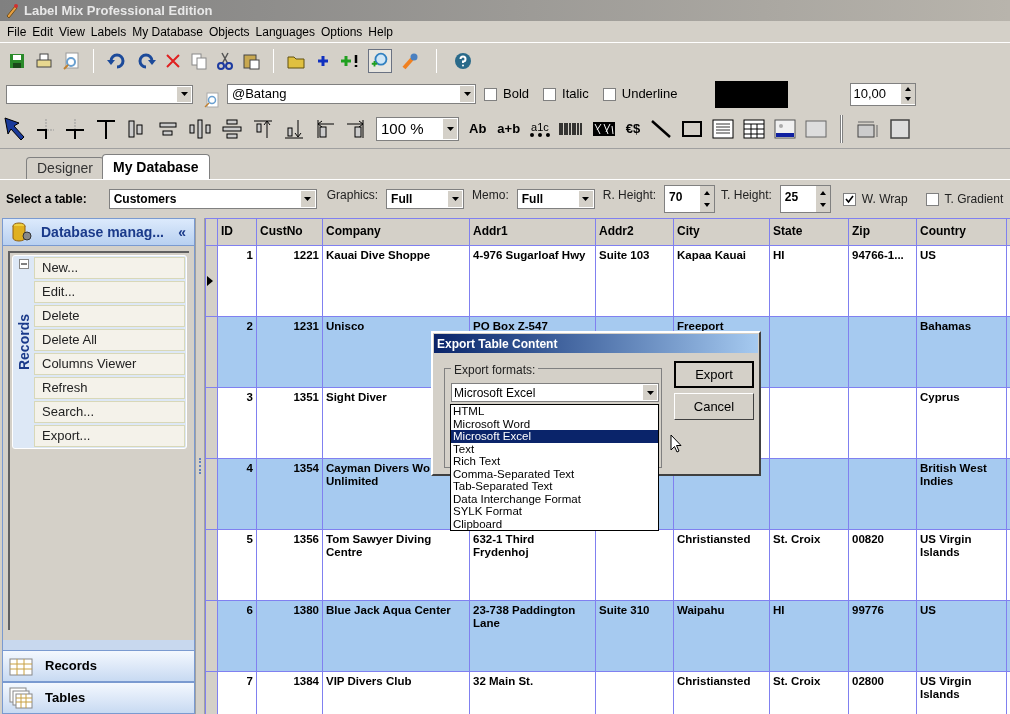 The width and height of the screenshot is (1010, 714). Describe the element at coordinates (156, 166) in the screenshot. I see `tab: My Database` at that location.